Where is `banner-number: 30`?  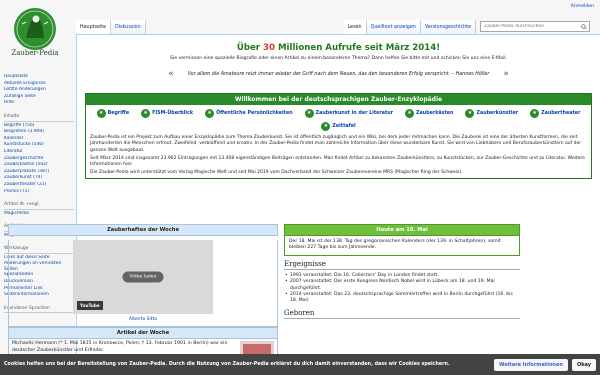 banner-number: 30 is located at coordinates (269, 48).